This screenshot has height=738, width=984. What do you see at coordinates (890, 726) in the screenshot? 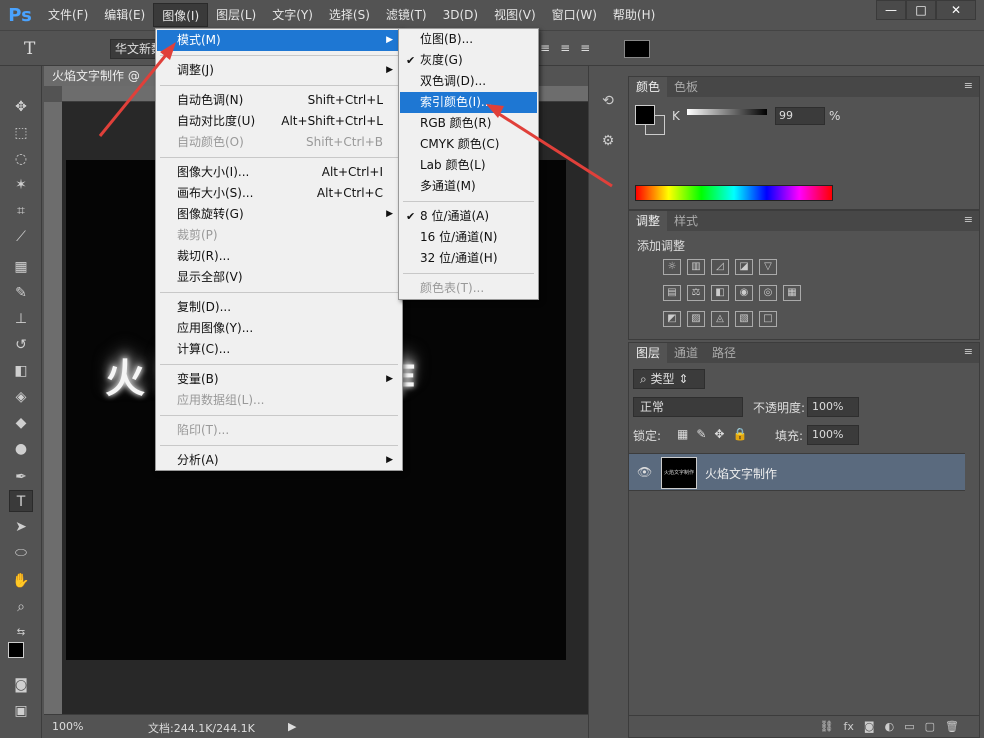
I see `new-adjustment-icon: ◐` at bounding box center [890, 726].